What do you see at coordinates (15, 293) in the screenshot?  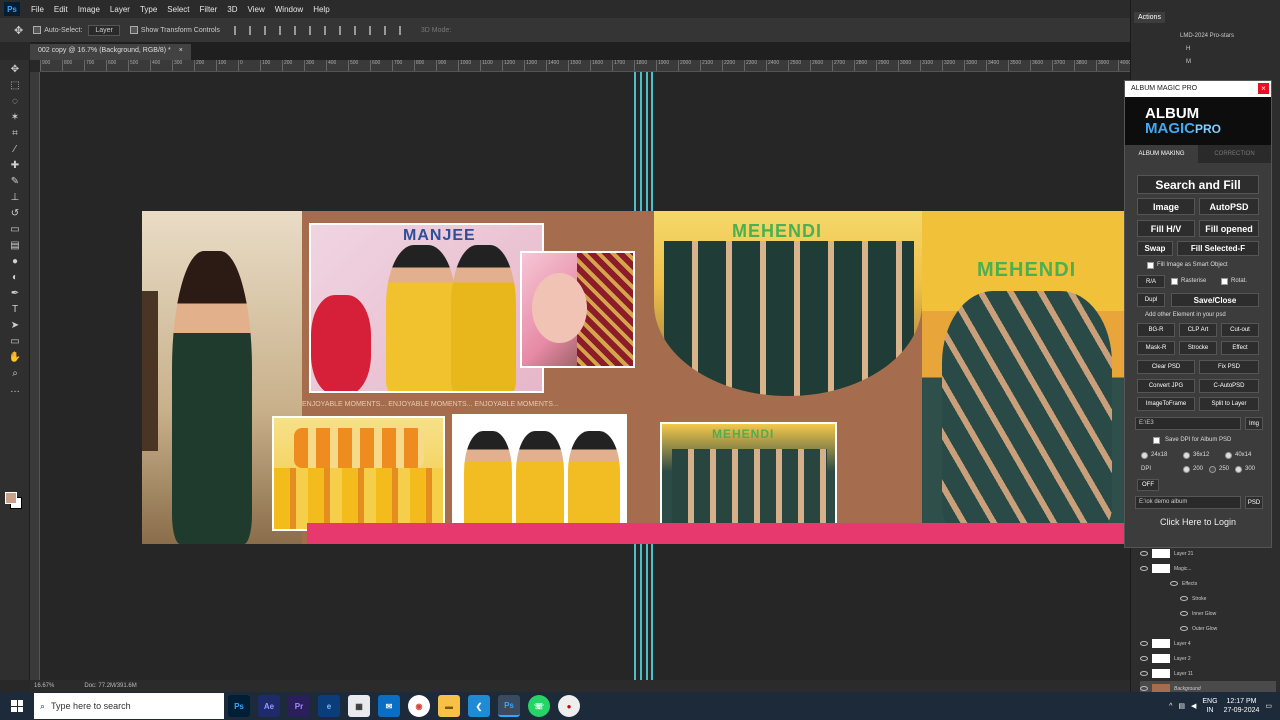 I see `pen-tool-icon: ✒` at bounding box center [15, 293].